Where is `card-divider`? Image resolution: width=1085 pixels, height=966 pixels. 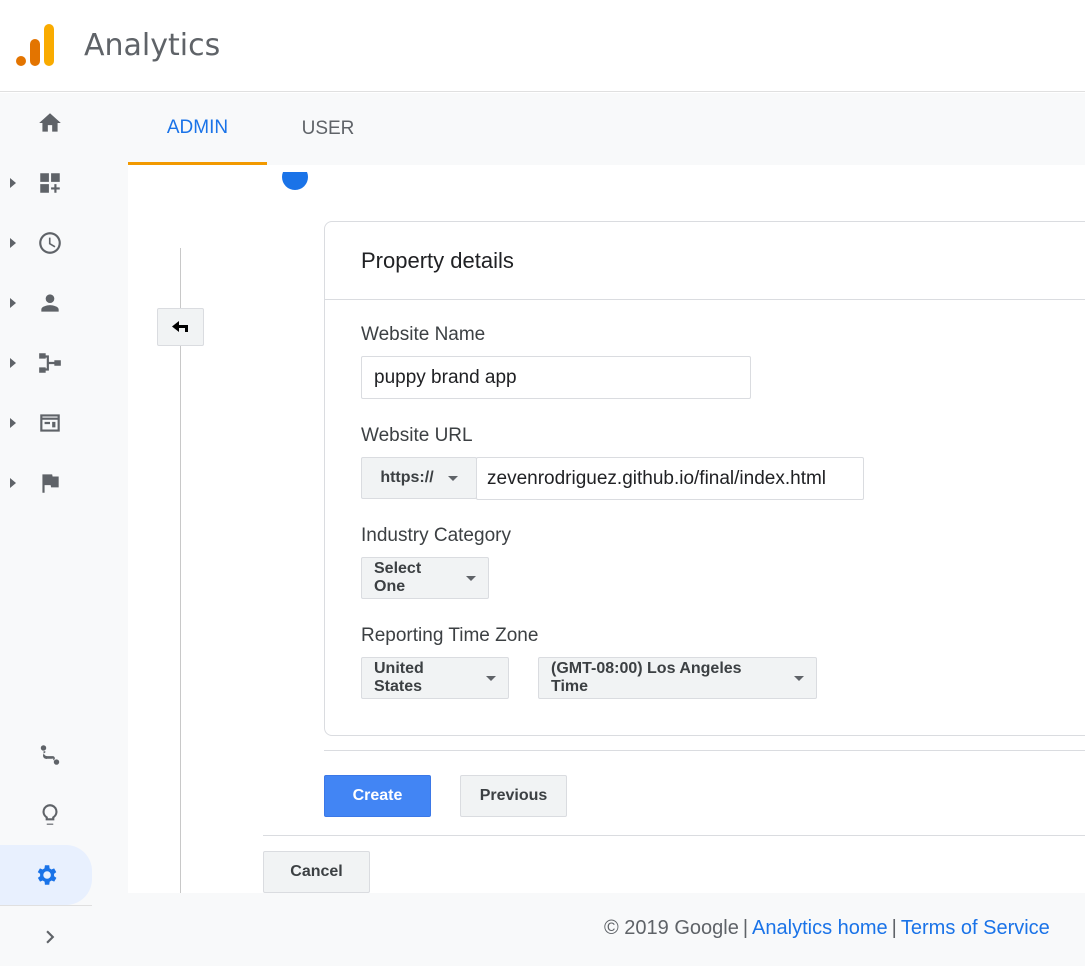
card-divider is located at coordinates (705, 299).